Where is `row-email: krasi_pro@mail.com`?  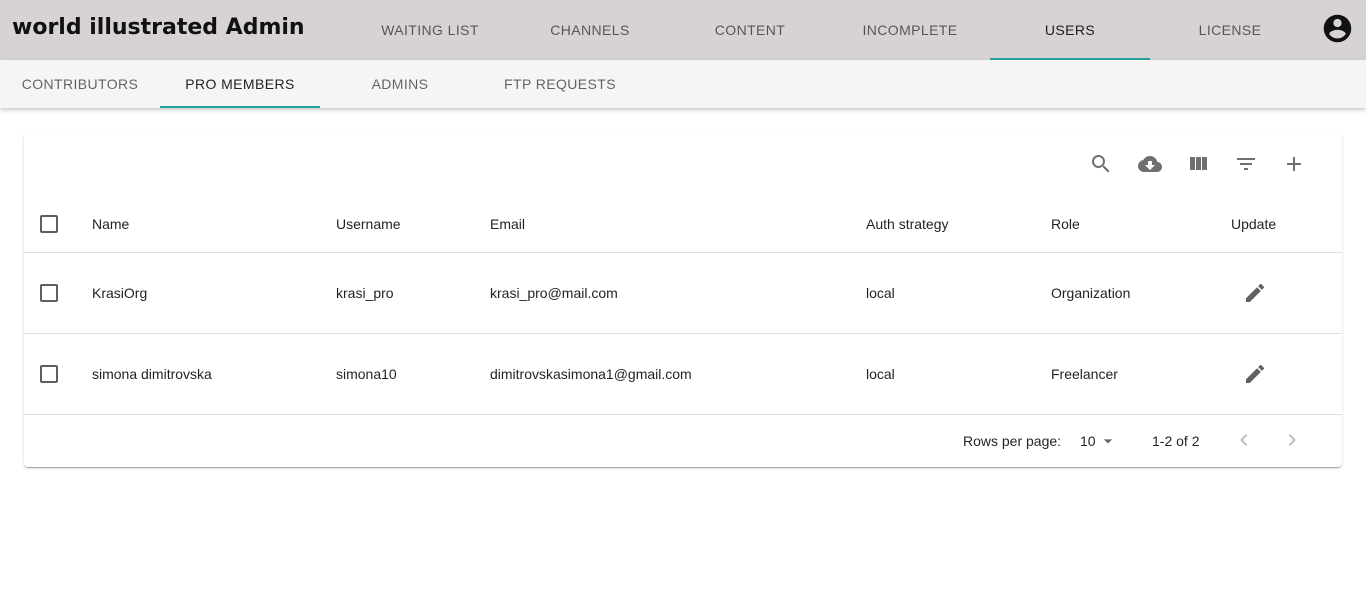
row-email: krasi_pro@mail.com is located at coordinates (554, 293).